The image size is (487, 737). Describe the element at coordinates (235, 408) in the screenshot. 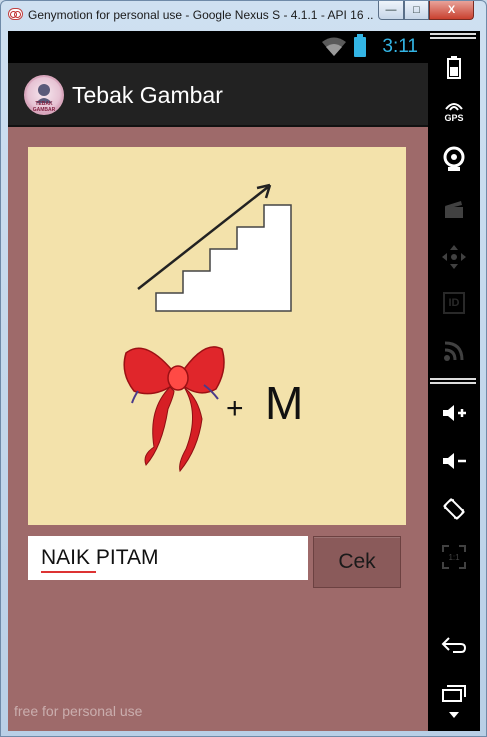

I see `plus-sign: +` at that location.